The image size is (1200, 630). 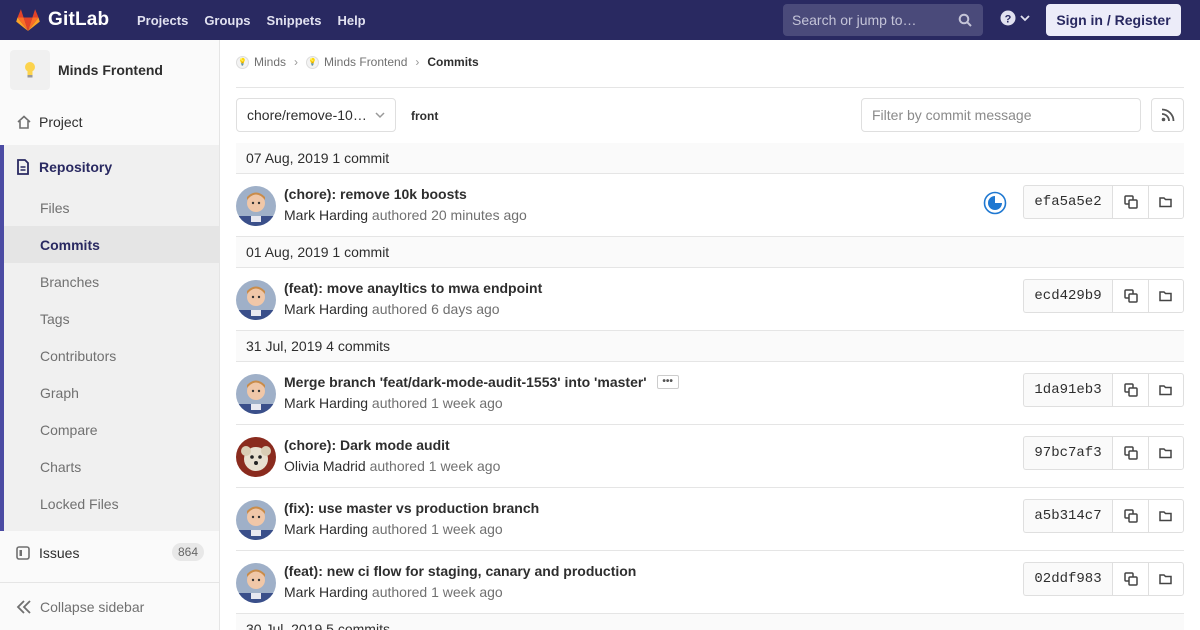 I want to click on breadcrumb-group: 💡 Minds, so click(x=261, y=62).